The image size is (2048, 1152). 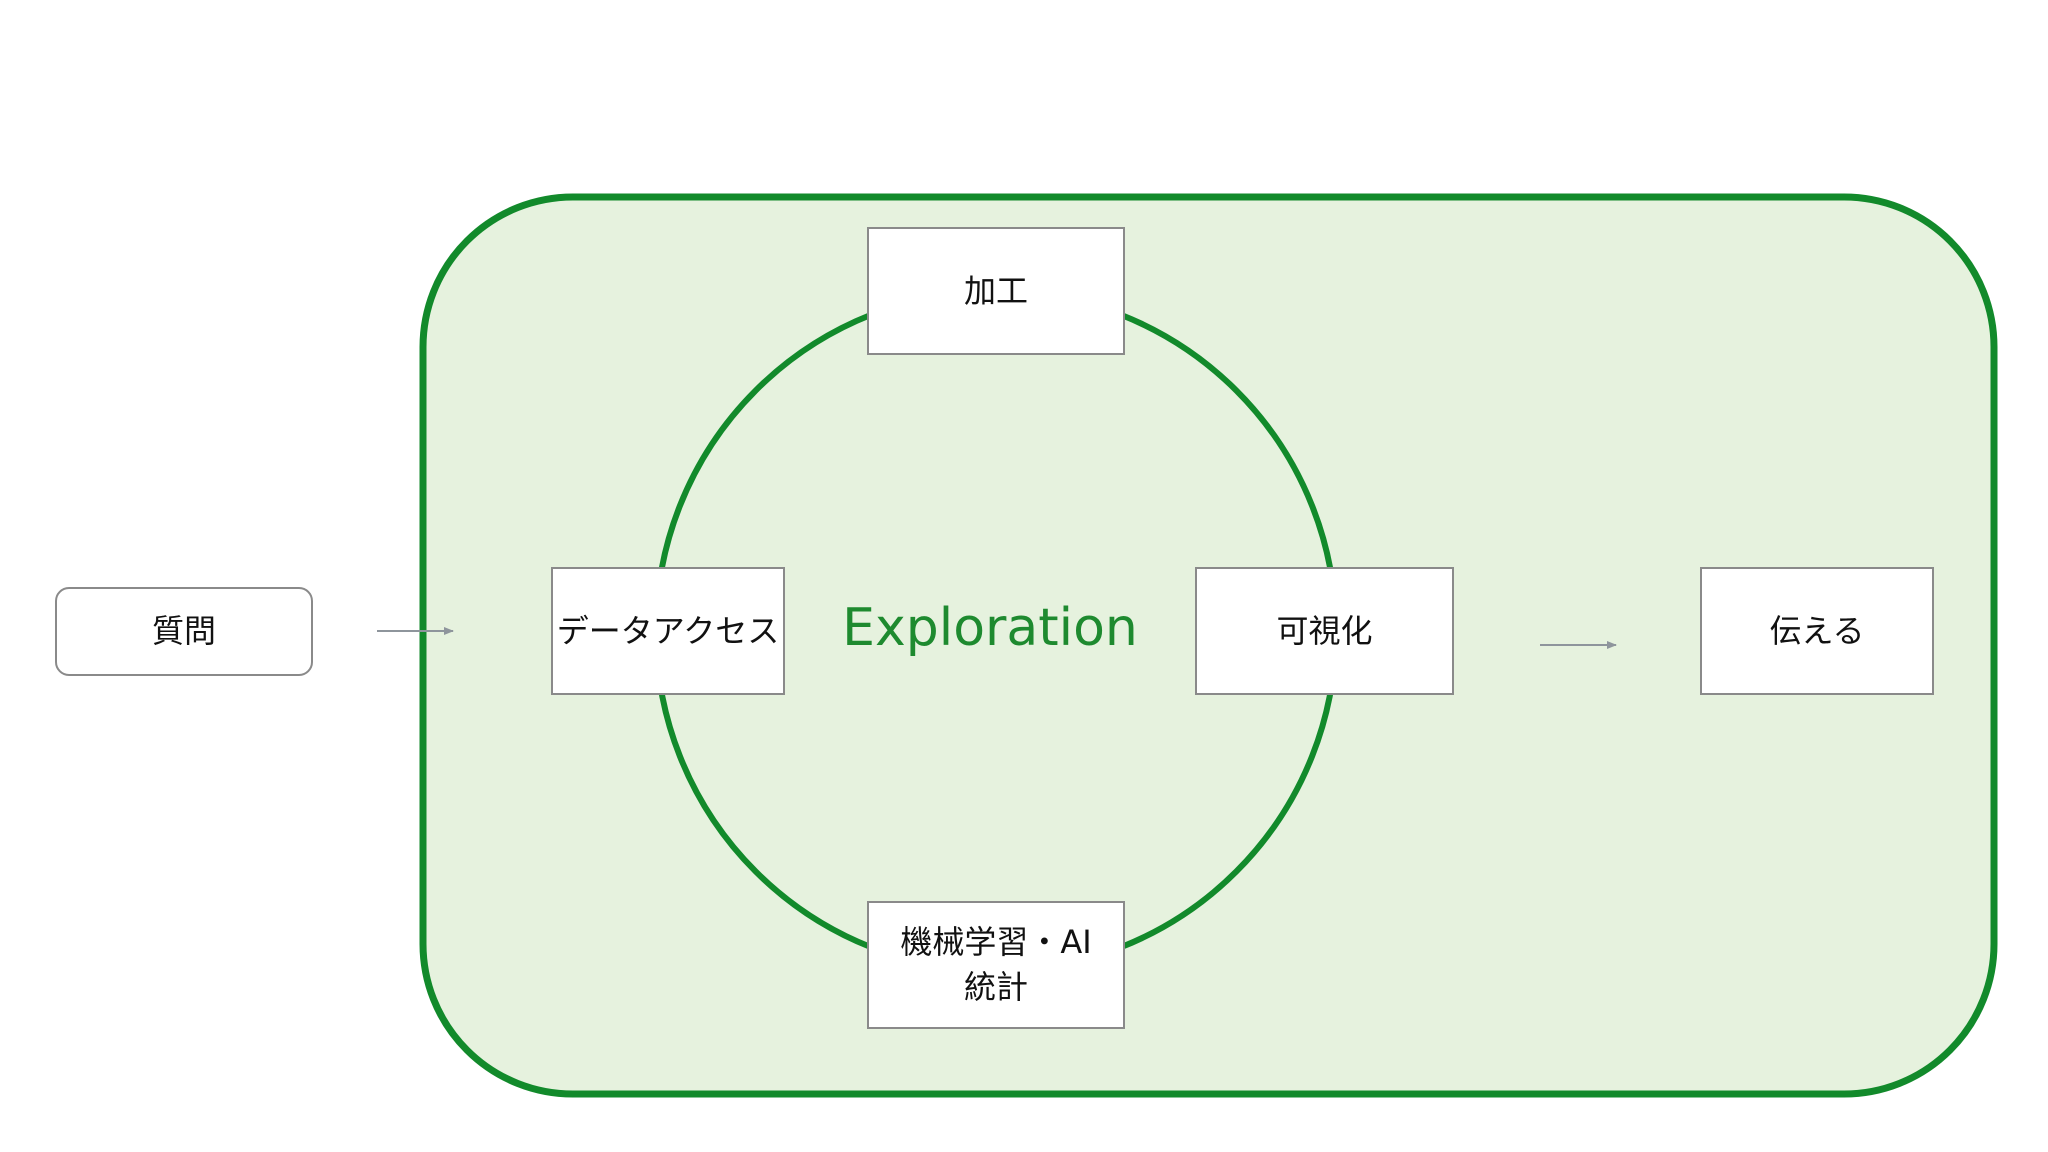 What do you see at coordinates (996, 942) in the screenshot?
I see `ml-label-line1: 機械学習・AI` at bounding box center [996, 942].